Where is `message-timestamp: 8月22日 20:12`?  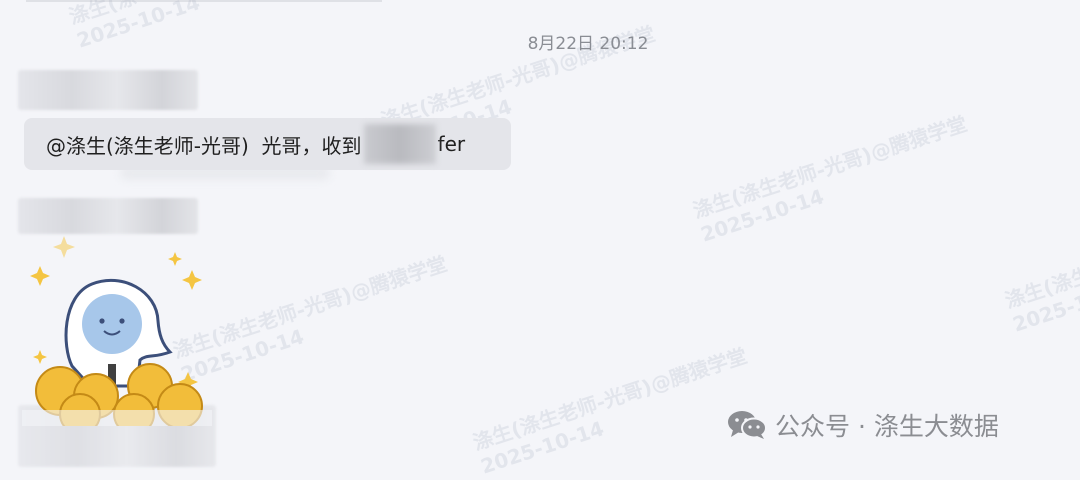
message-timestamp: 8月22日 20:12 is located at coordinates (588, 44).